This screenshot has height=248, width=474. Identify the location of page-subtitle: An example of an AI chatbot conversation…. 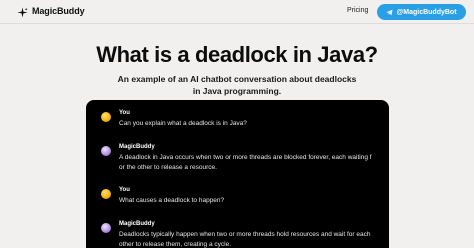
(237, 85).